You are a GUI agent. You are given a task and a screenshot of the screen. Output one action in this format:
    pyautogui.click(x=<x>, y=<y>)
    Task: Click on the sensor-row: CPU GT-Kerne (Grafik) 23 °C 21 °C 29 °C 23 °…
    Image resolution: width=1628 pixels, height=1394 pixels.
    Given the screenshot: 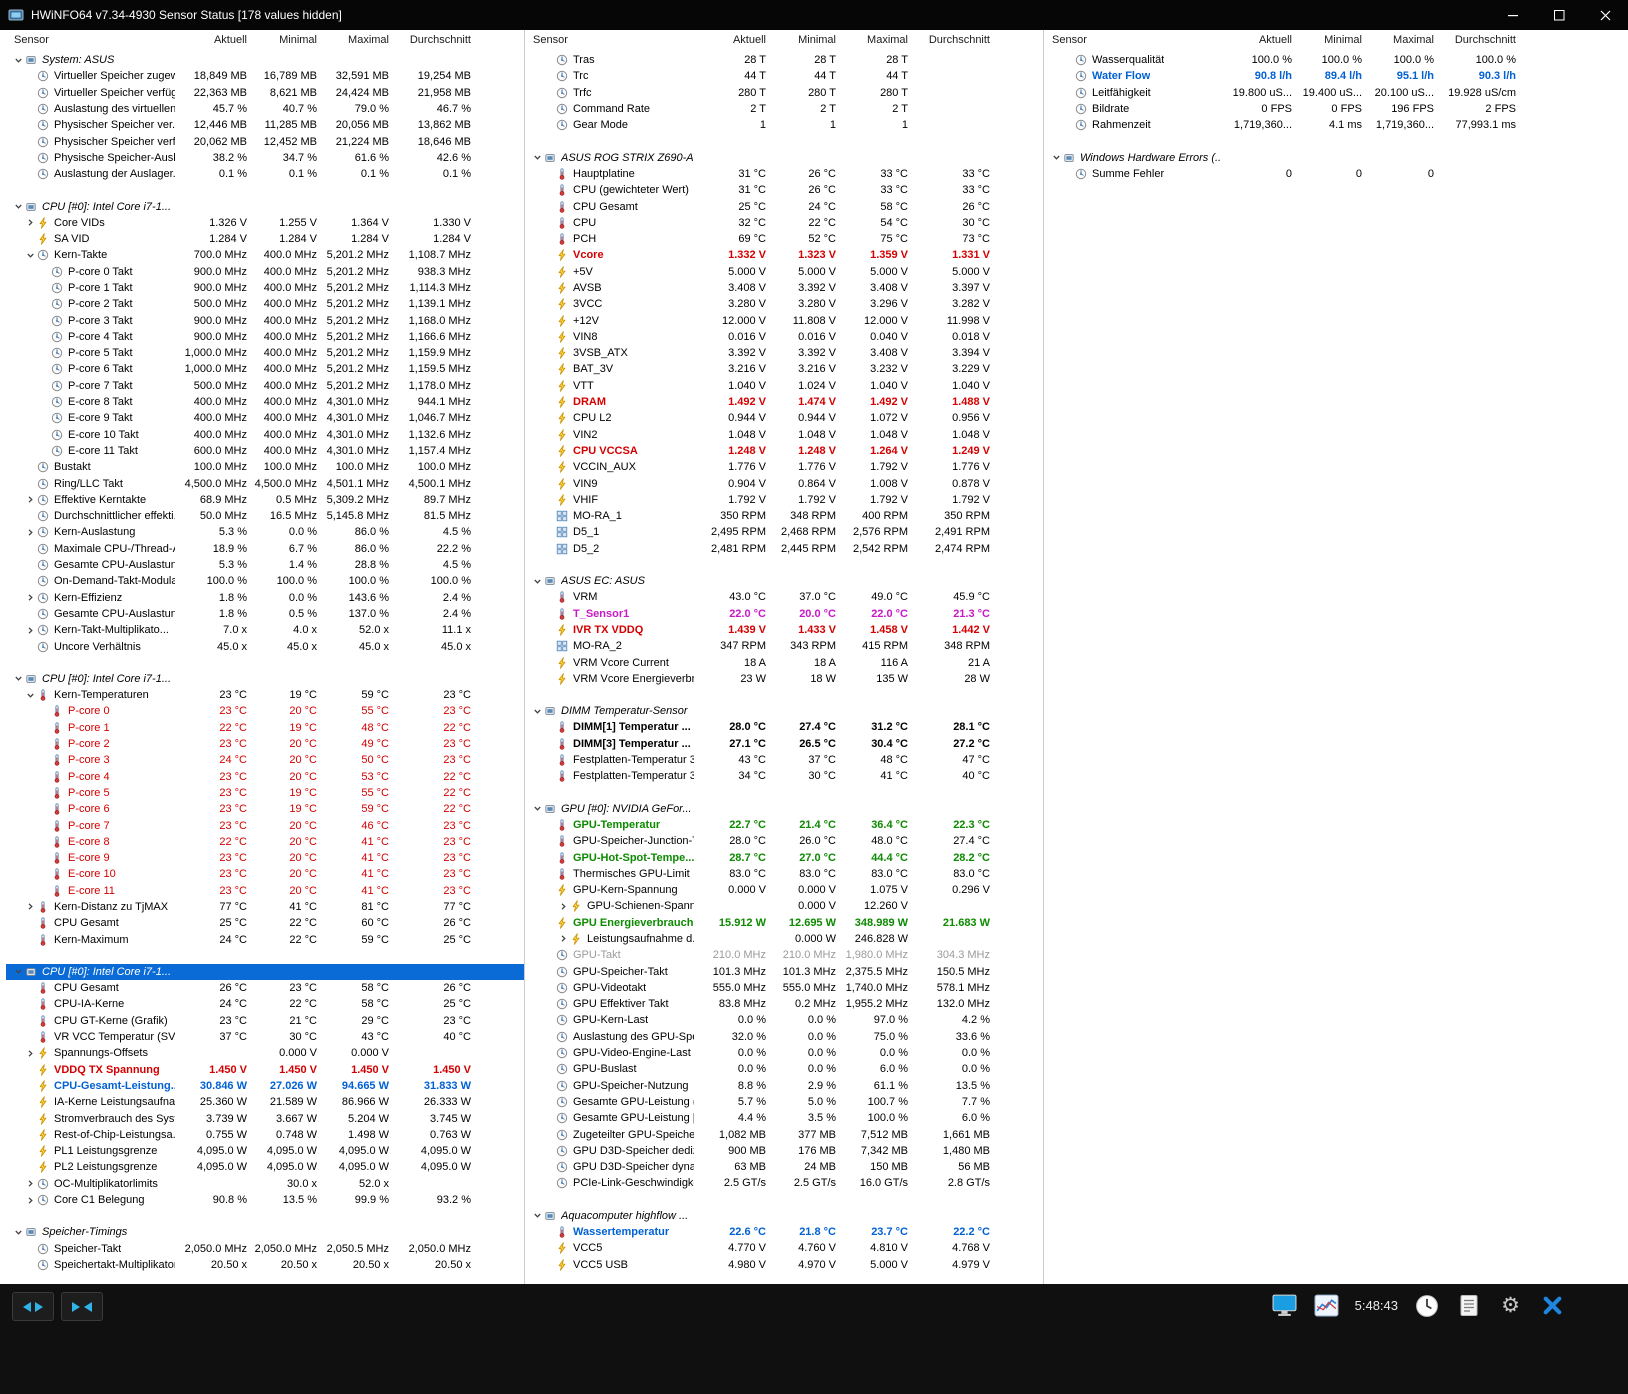 What is the action you would take?
    pyautogui.click(x=265, y=1021)
    